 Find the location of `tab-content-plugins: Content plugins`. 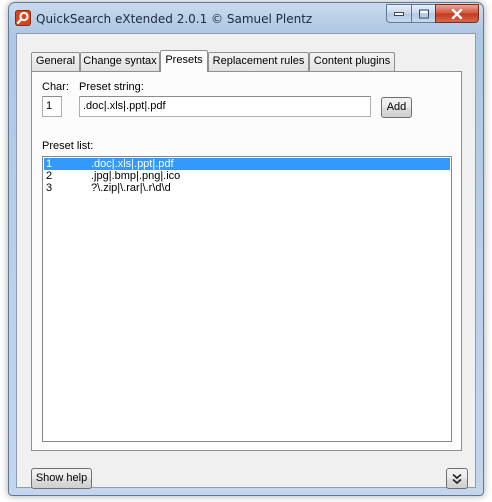

tab-content-plugins: Content plugins is located at coordinates (352, 61).